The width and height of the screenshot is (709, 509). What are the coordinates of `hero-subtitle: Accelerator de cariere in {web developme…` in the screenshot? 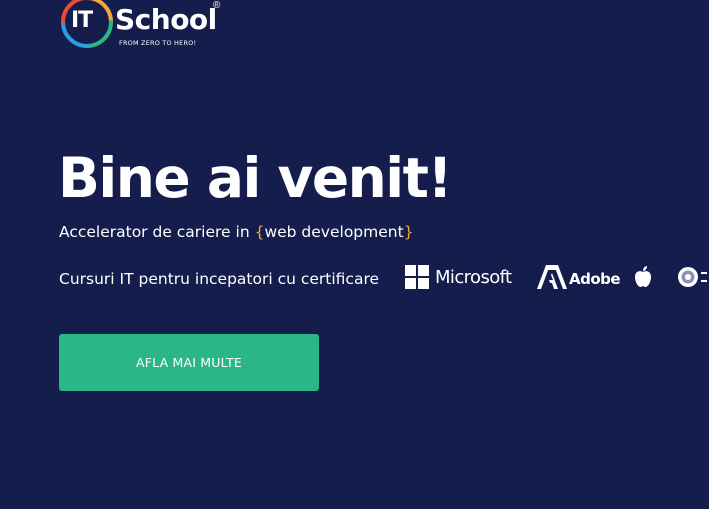 It's located at (236, 232).